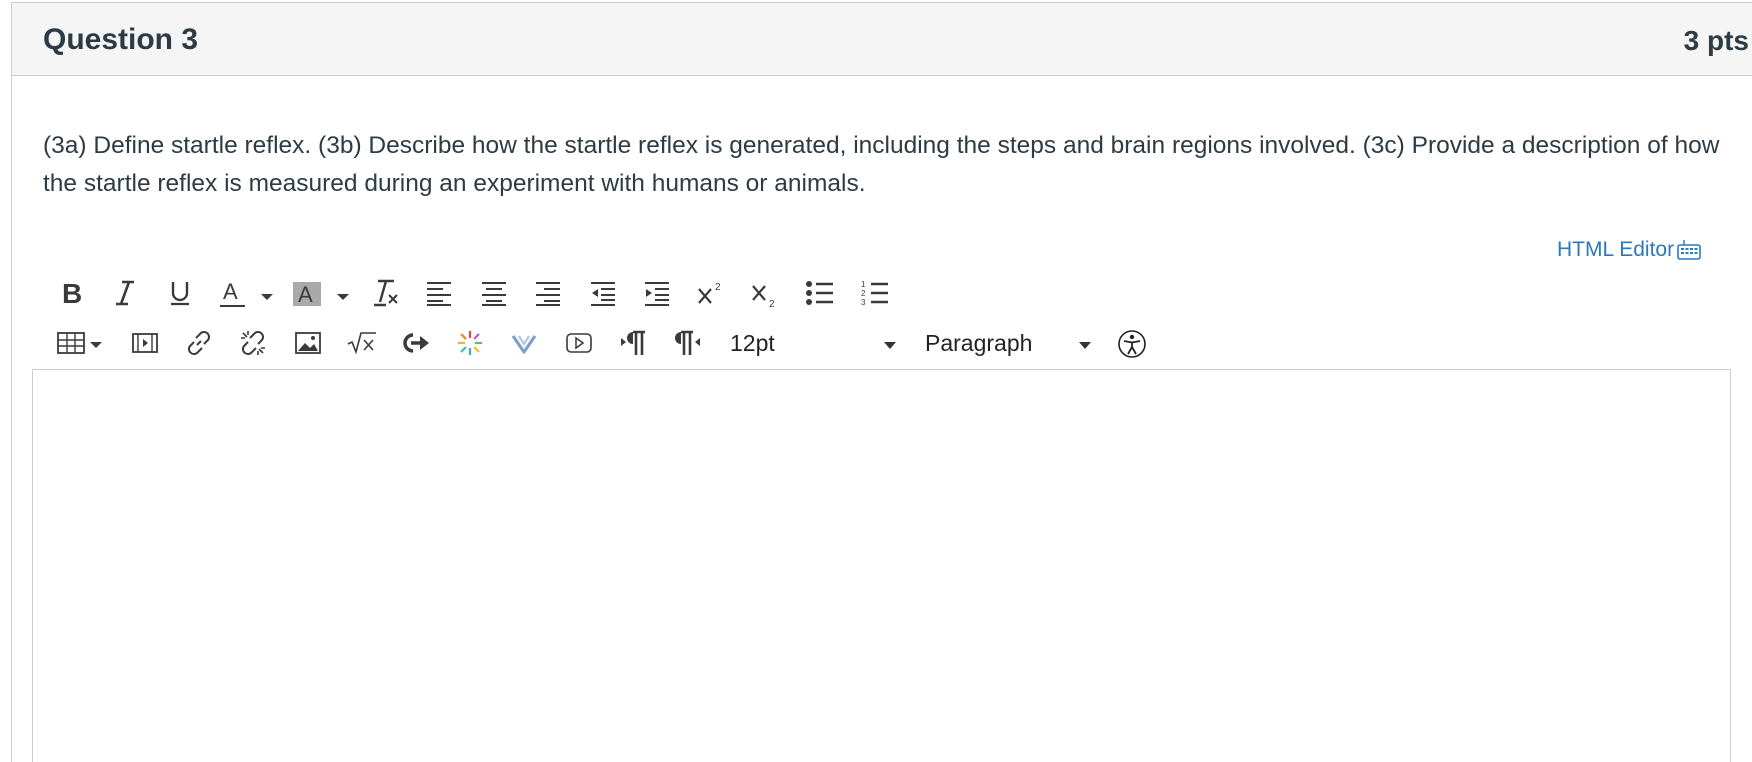 The height and width of the screenshot is (762, 1752). I want to click on keyboard-icon, so click(1689, 250).